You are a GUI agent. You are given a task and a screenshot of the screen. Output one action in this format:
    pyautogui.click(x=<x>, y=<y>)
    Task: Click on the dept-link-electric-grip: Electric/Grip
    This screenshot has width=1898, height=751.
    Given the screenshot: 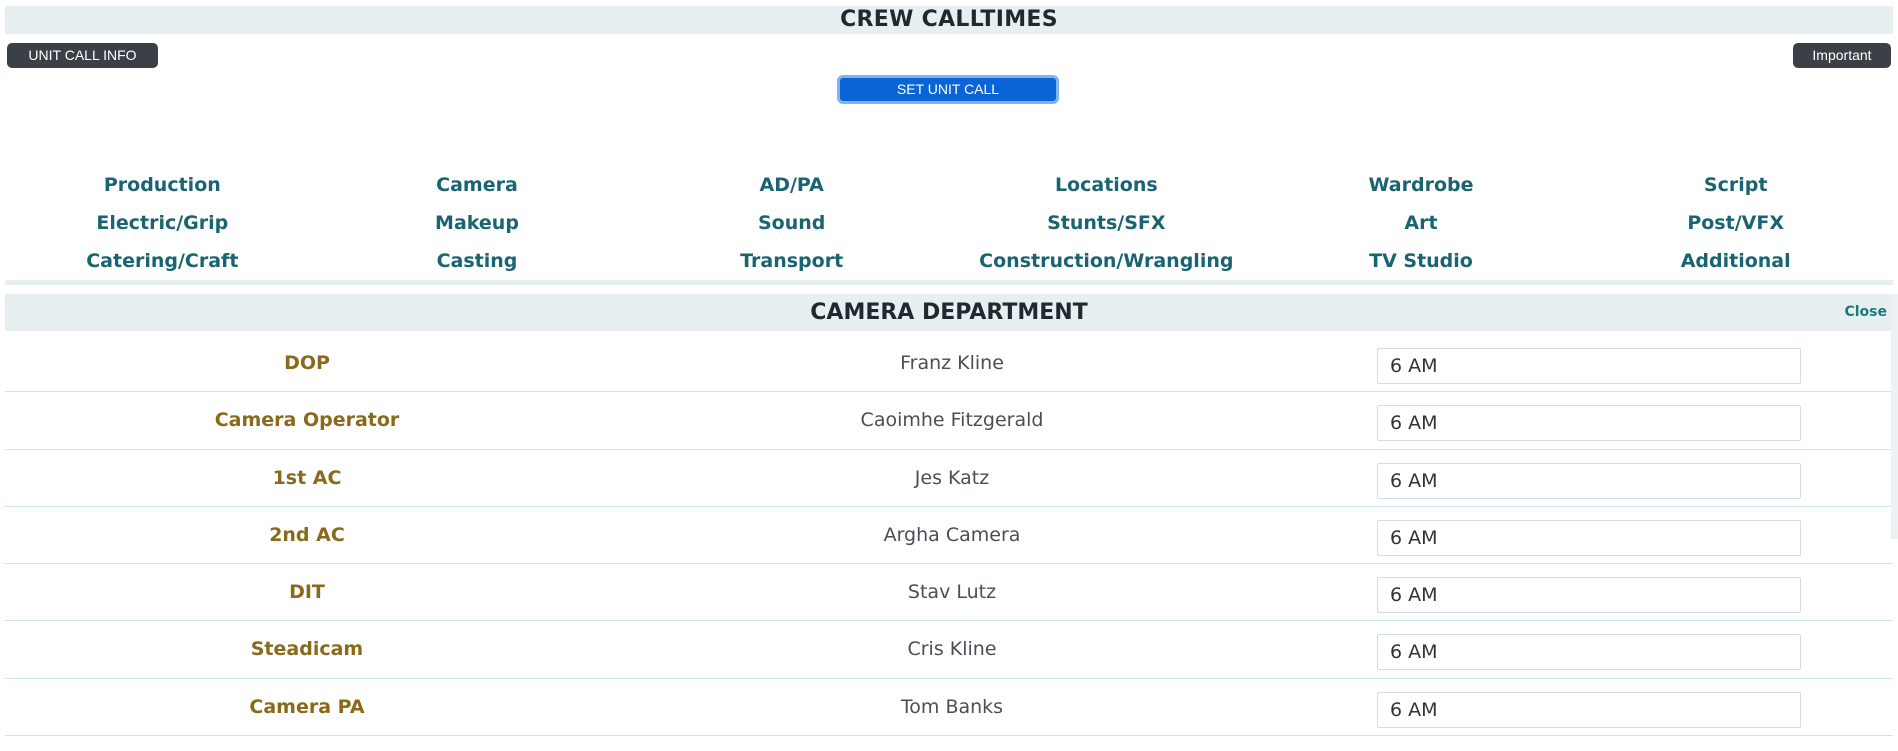 What is the action you would take?
    pyautogui.click(x=162, y=223)
    